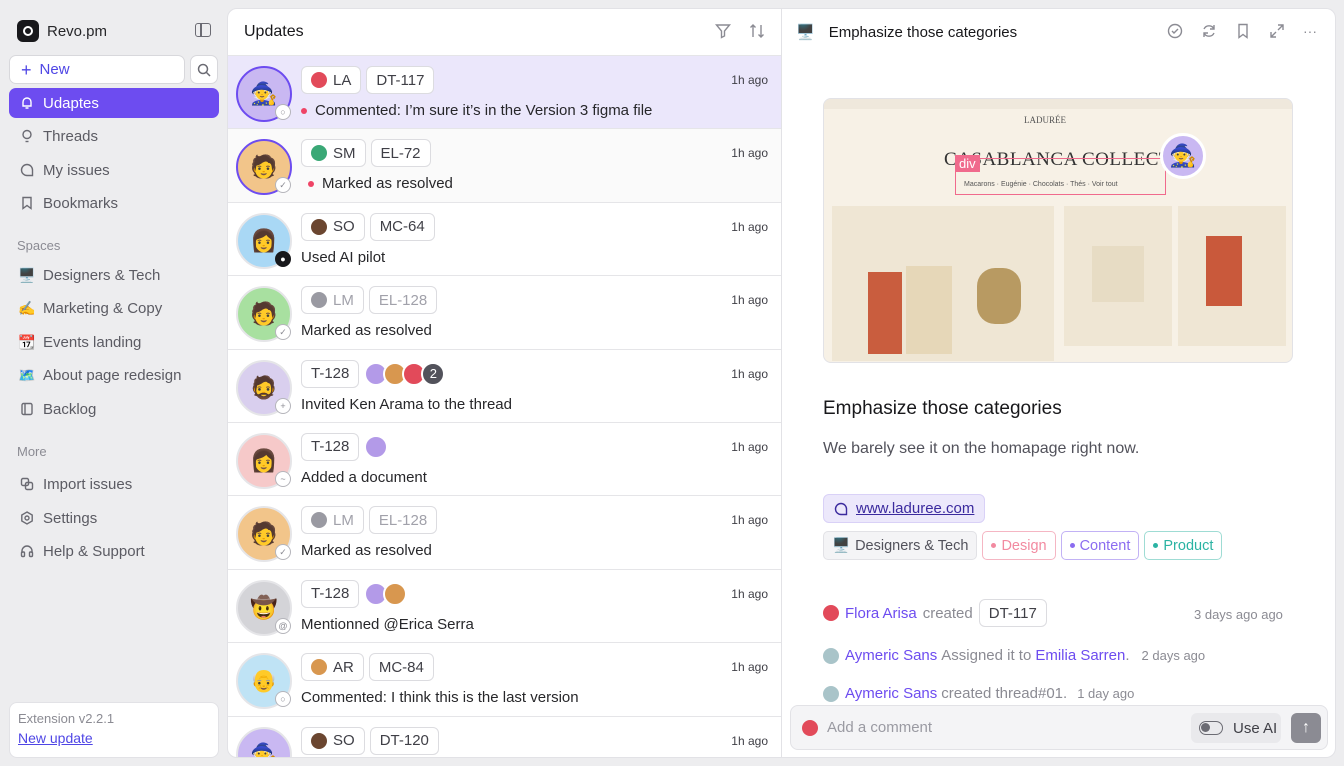 This screenshot has width=1344, height=766. I want to click on update-message: Marked as resolved, so click(366, 331).